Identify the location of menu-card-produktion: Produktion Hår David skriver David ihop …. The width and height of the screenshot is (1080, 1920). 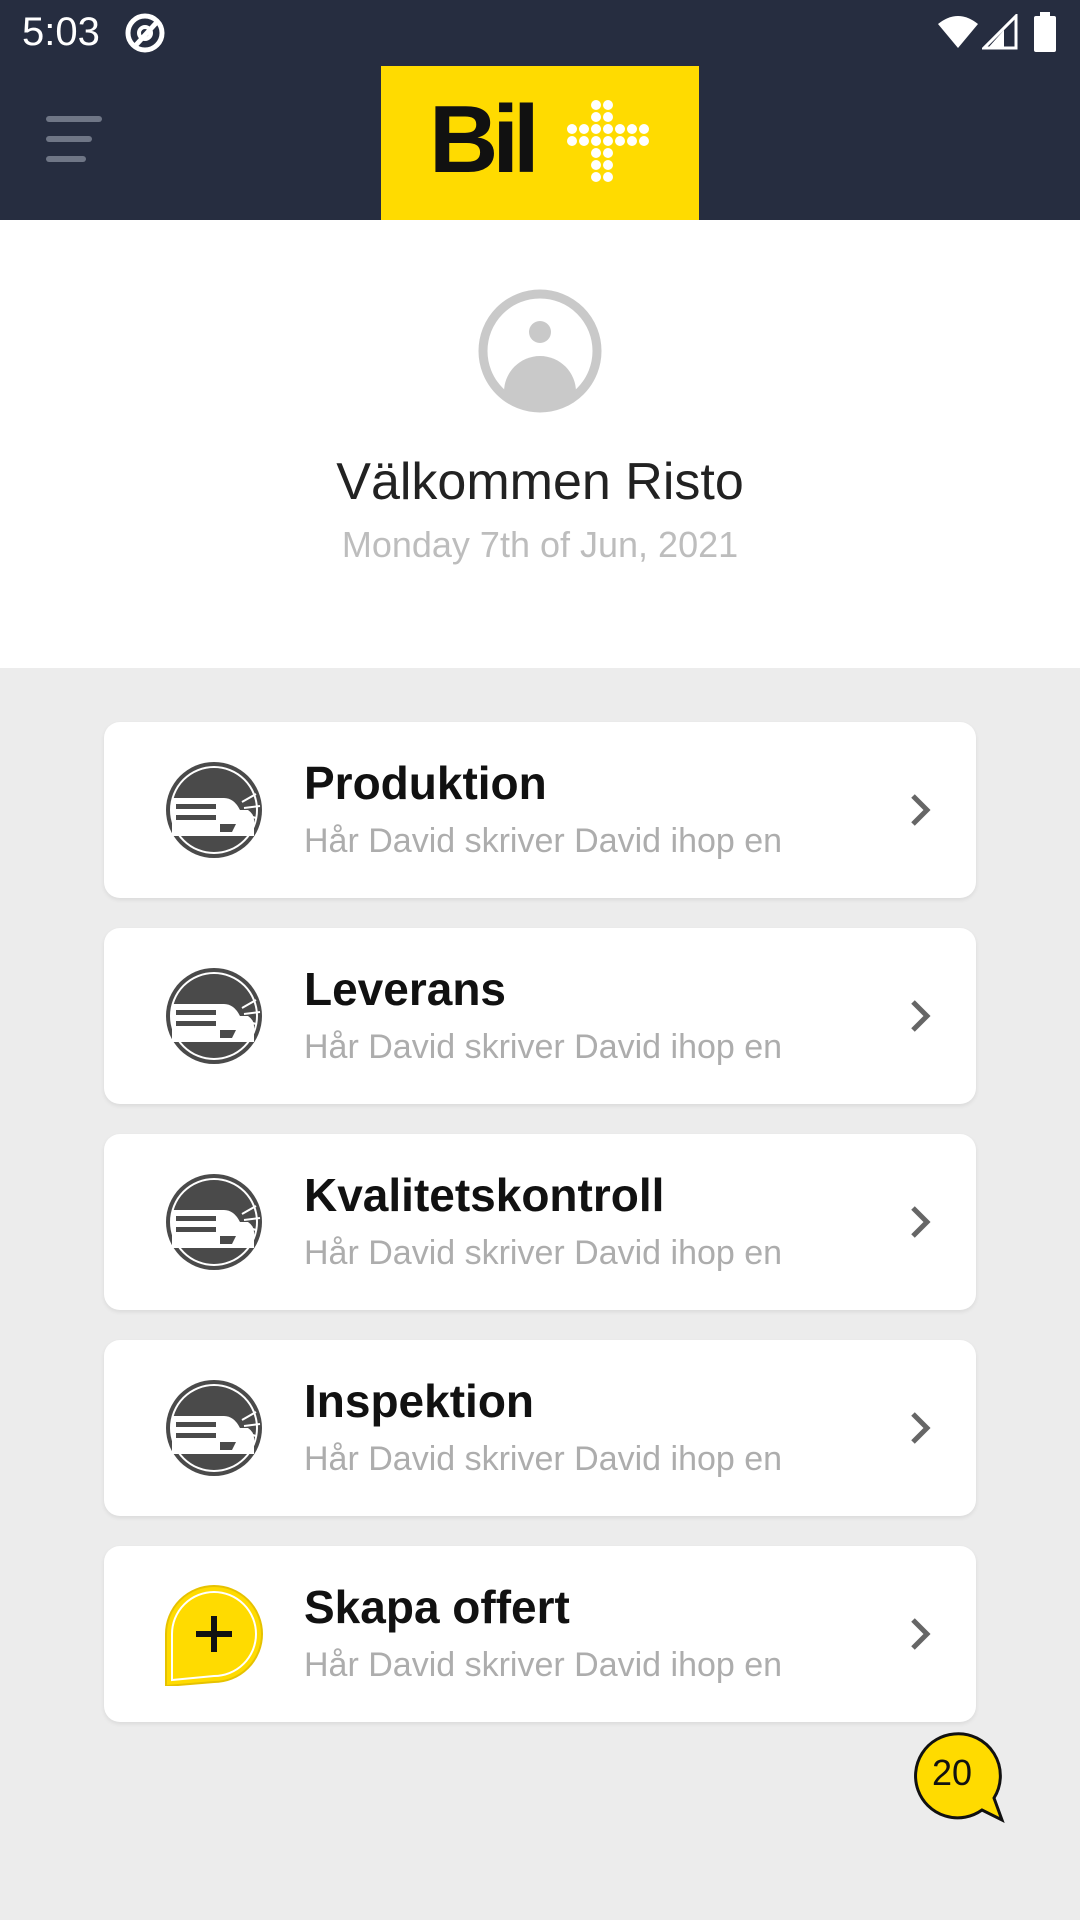
(540, 810).